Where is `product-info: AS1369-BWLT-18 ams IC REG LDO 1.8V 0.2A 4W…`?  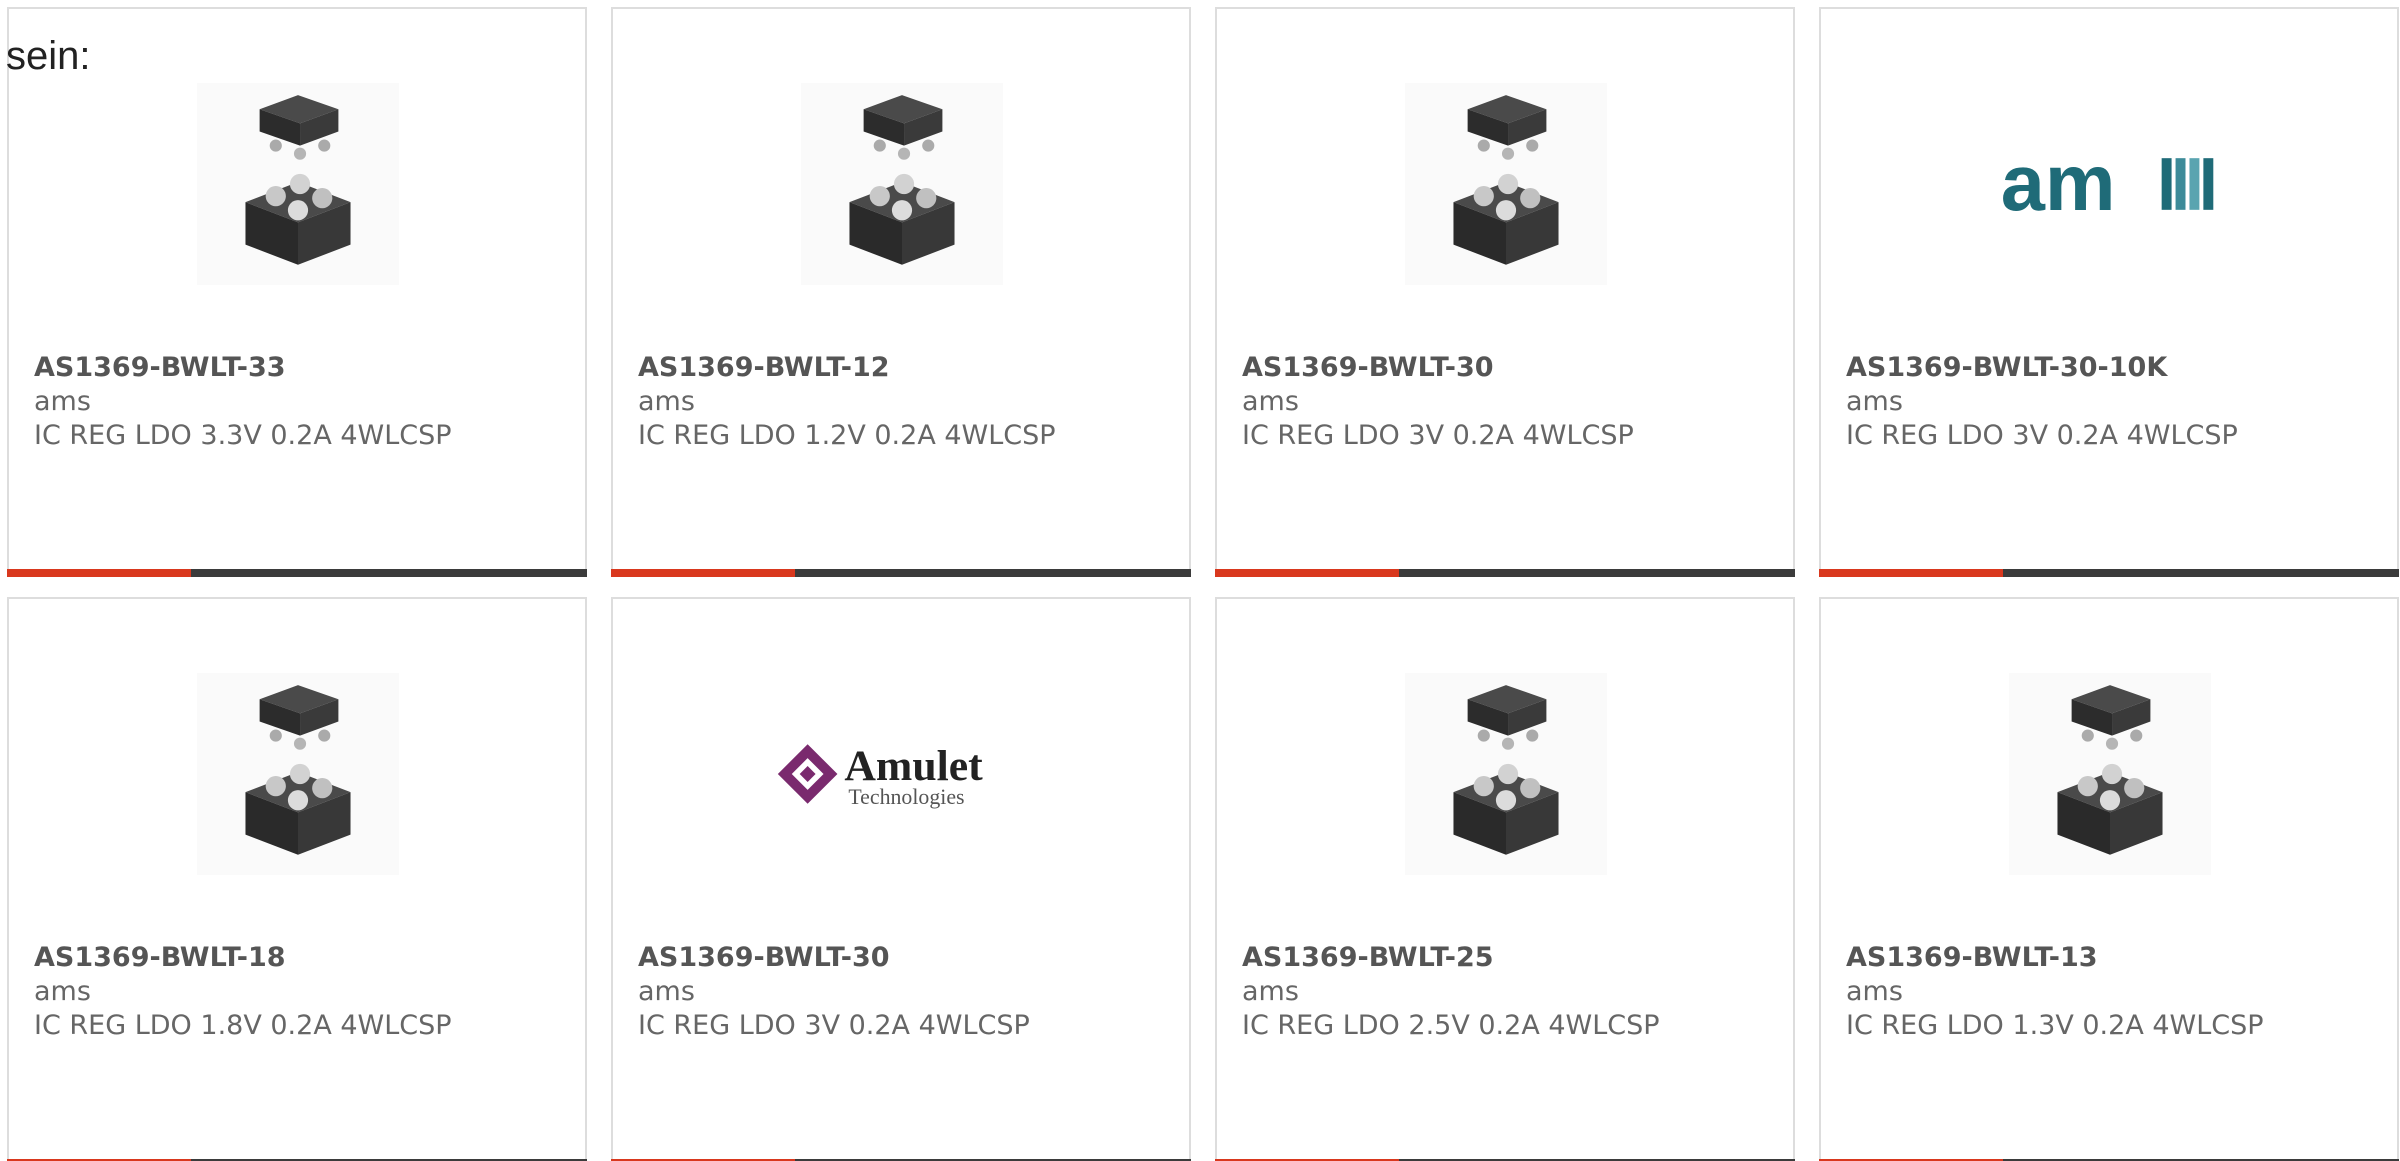 product-info: AS1369-BWLT-18 ams IC REG LDO 1.8V 0.2A 4W… is located at coordinates (299, 992).